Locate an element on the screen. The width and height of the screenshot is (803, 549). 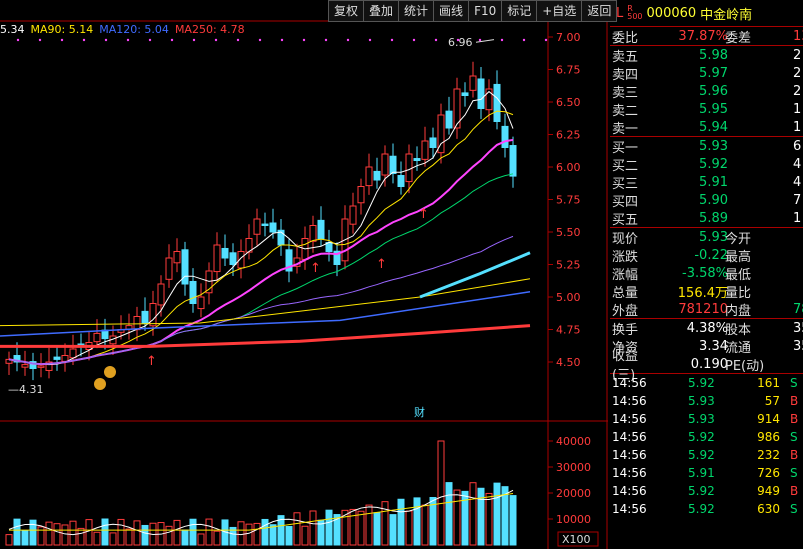
weicha-label: 委差 is located at coordinates (738, 38).